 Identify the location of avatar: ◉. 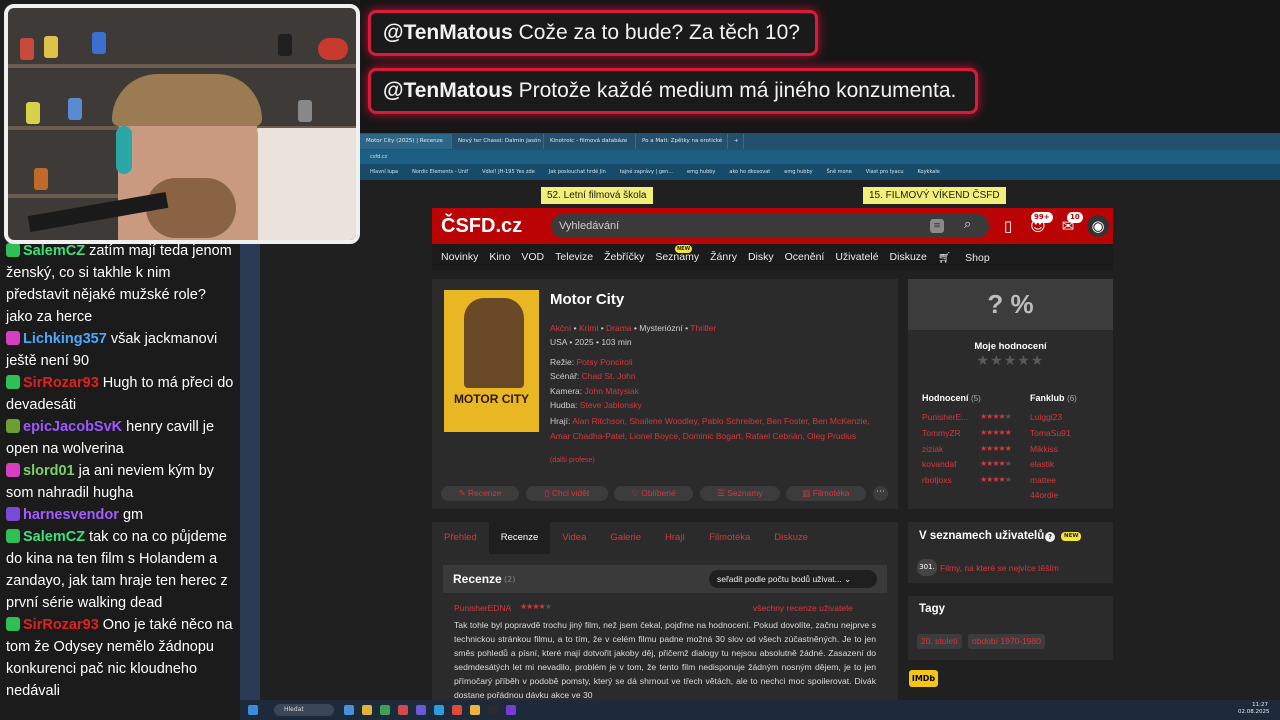
(1098, 226).